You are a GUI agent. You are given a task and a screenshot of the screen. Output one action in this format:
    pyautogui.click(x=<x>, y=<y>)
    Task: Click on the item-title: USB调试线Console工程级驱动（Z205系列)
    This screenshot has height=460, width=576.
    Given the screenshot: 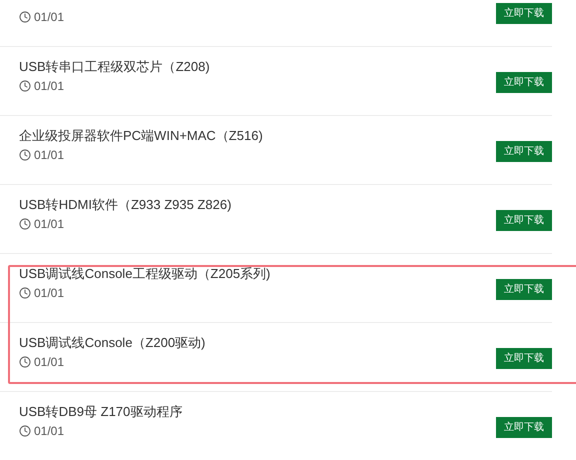 What is the action you would take?
    pyautogui.click(x=144, y=274)
    